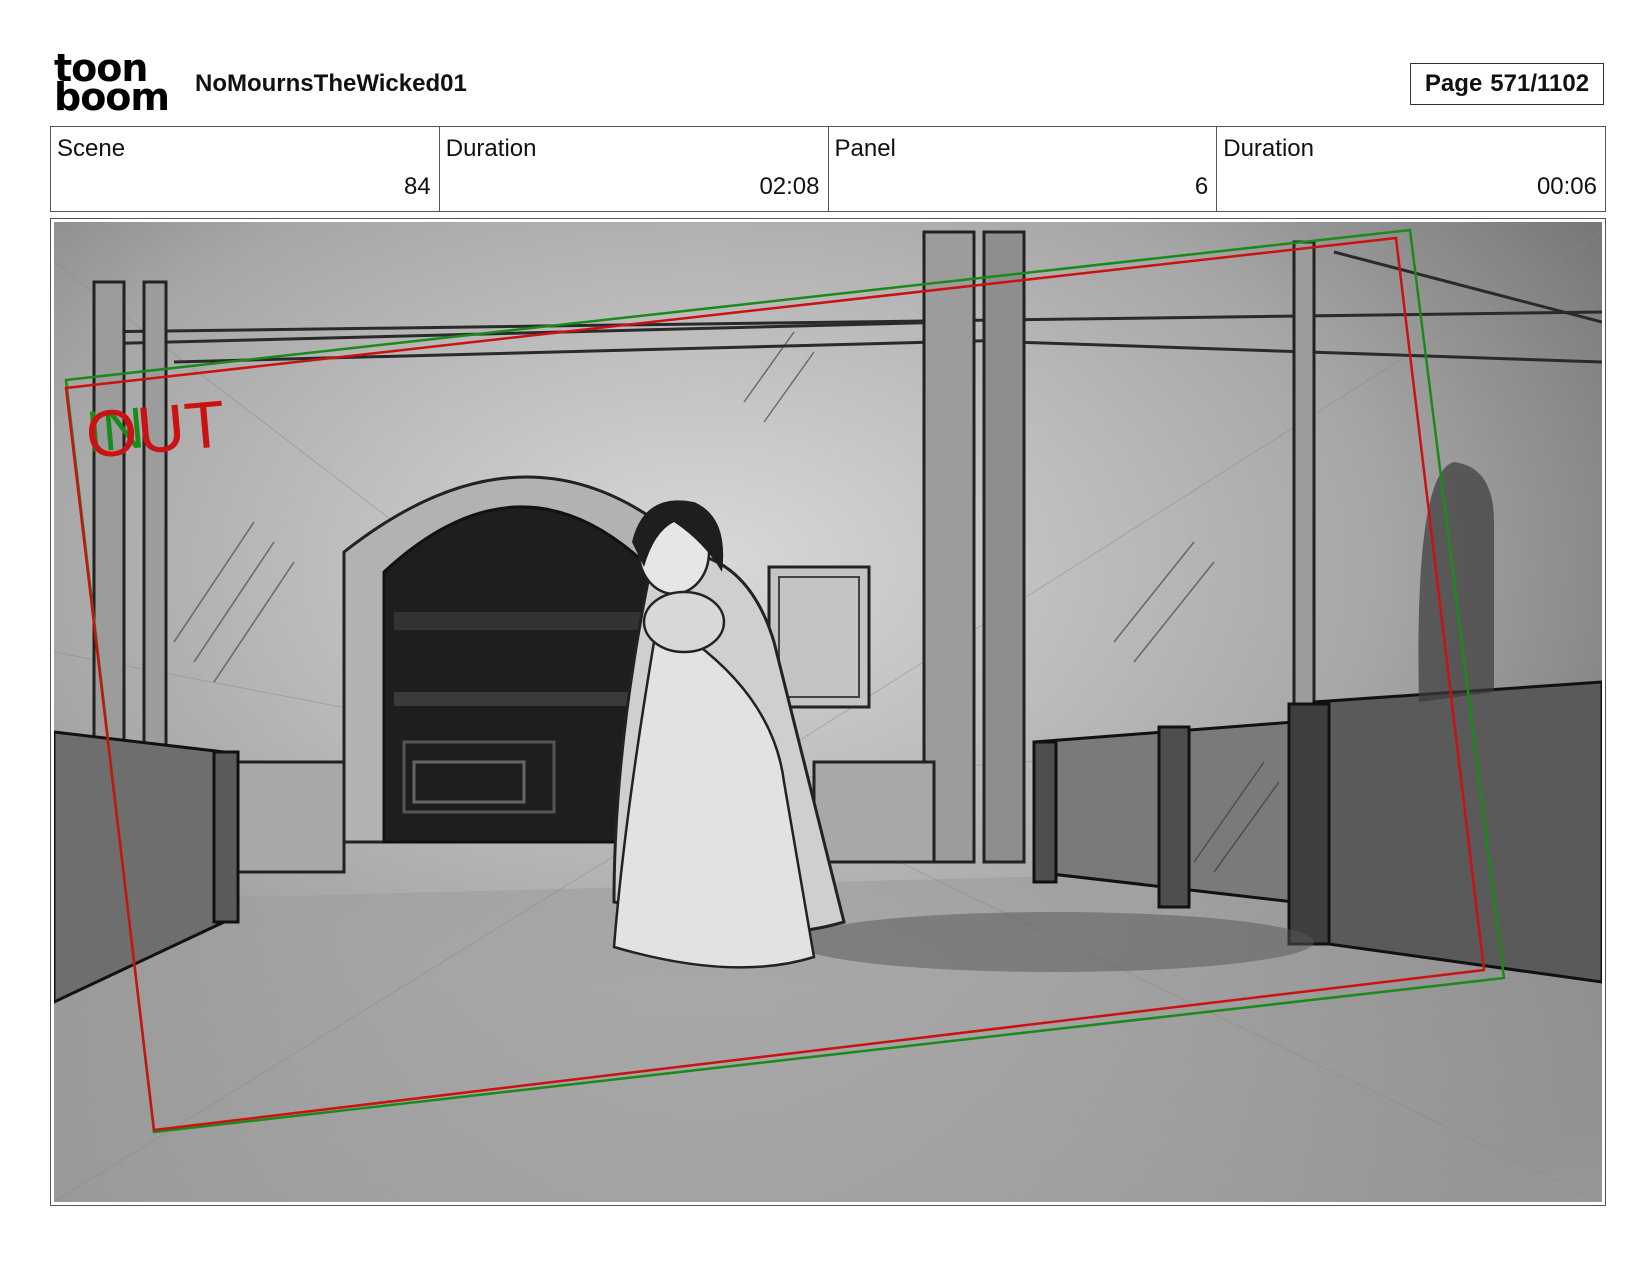 The width and height of the screenshot is (1650, 1275). Describe the element at coordinates (1201, 186) in the screenshot. I see `panel-value: 6` at that location.